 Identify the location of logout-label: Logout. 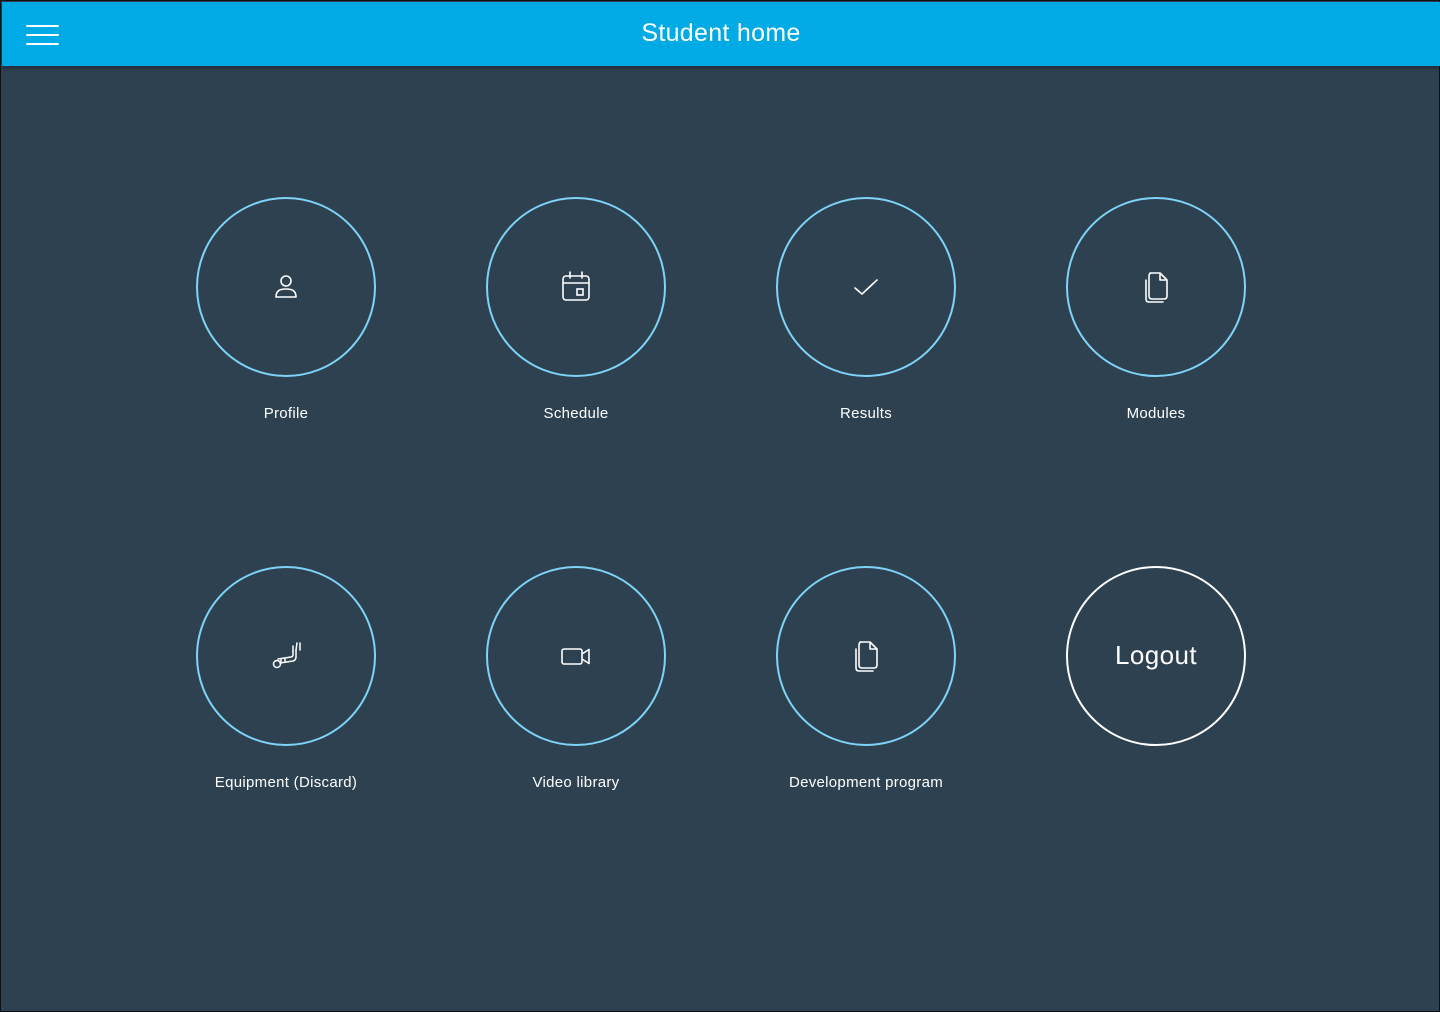
(1156, 655).